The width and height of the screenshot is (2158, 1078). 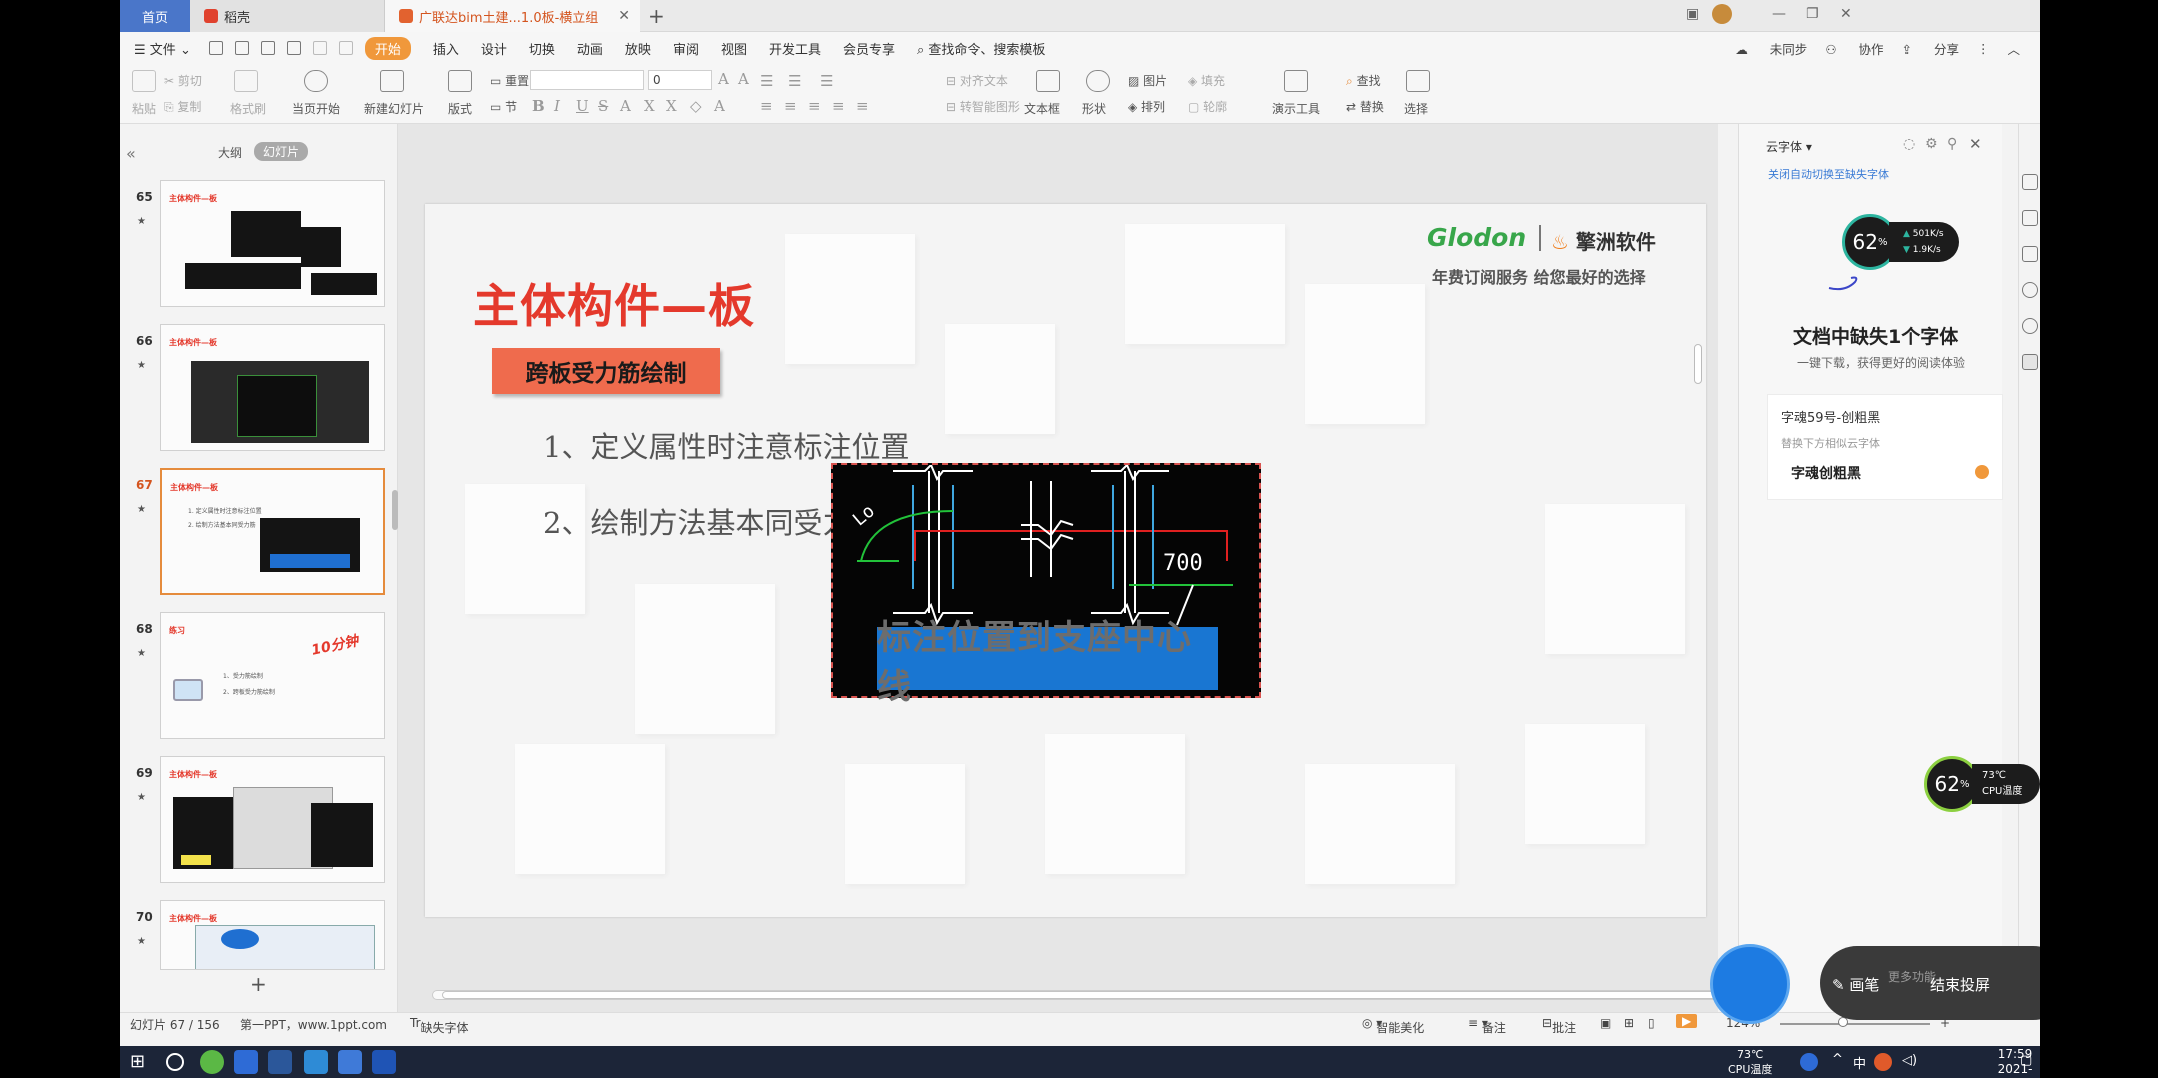 What do you see at coordinates (790, 106) in the screenshot?
I see `align-center-icon: ≡` at bounding box center [790, 106].